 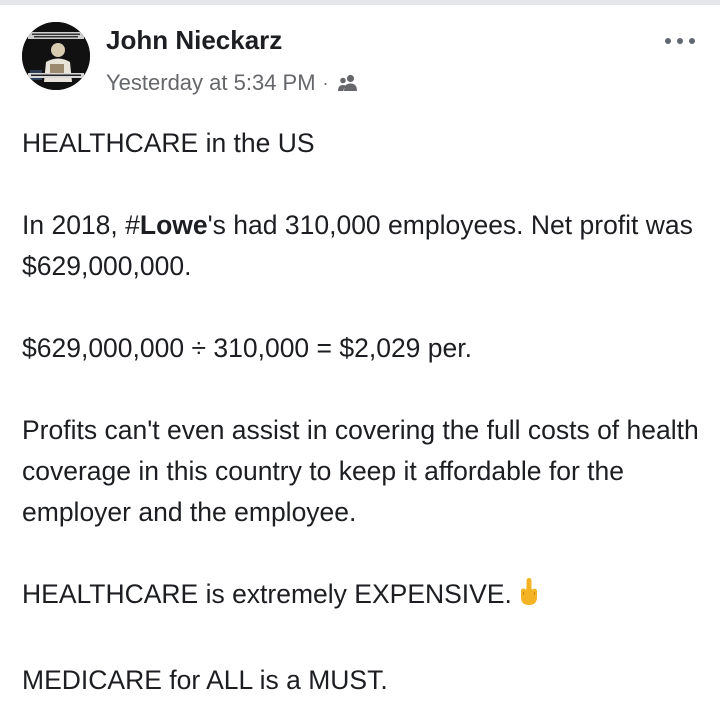 I want to click on middle-finger-emoji-icon, so click(x=529, y=598).